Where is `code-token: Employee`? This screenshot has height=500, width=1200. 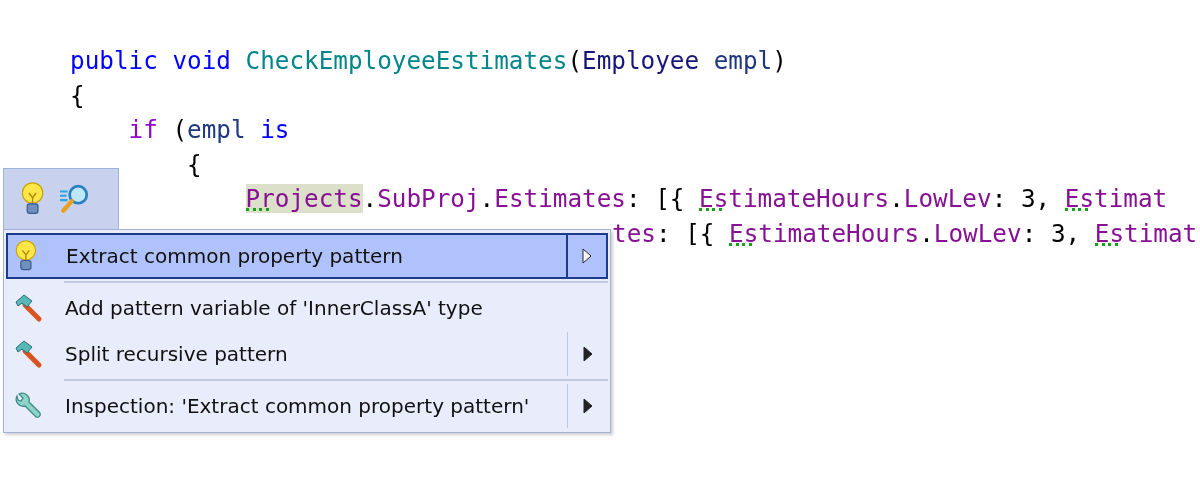
code-token: Employee is located at coordinates (641, 60).